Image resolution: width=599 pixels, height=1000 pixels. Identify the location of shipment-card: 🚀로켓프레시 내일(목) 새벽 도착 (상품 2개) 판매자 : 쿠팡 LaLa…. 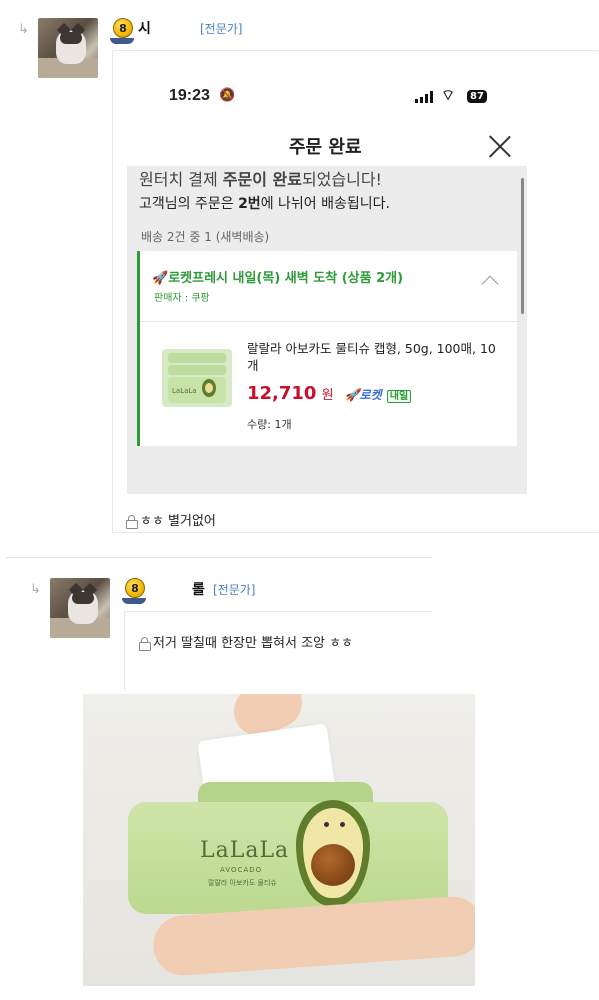
(328, 348).